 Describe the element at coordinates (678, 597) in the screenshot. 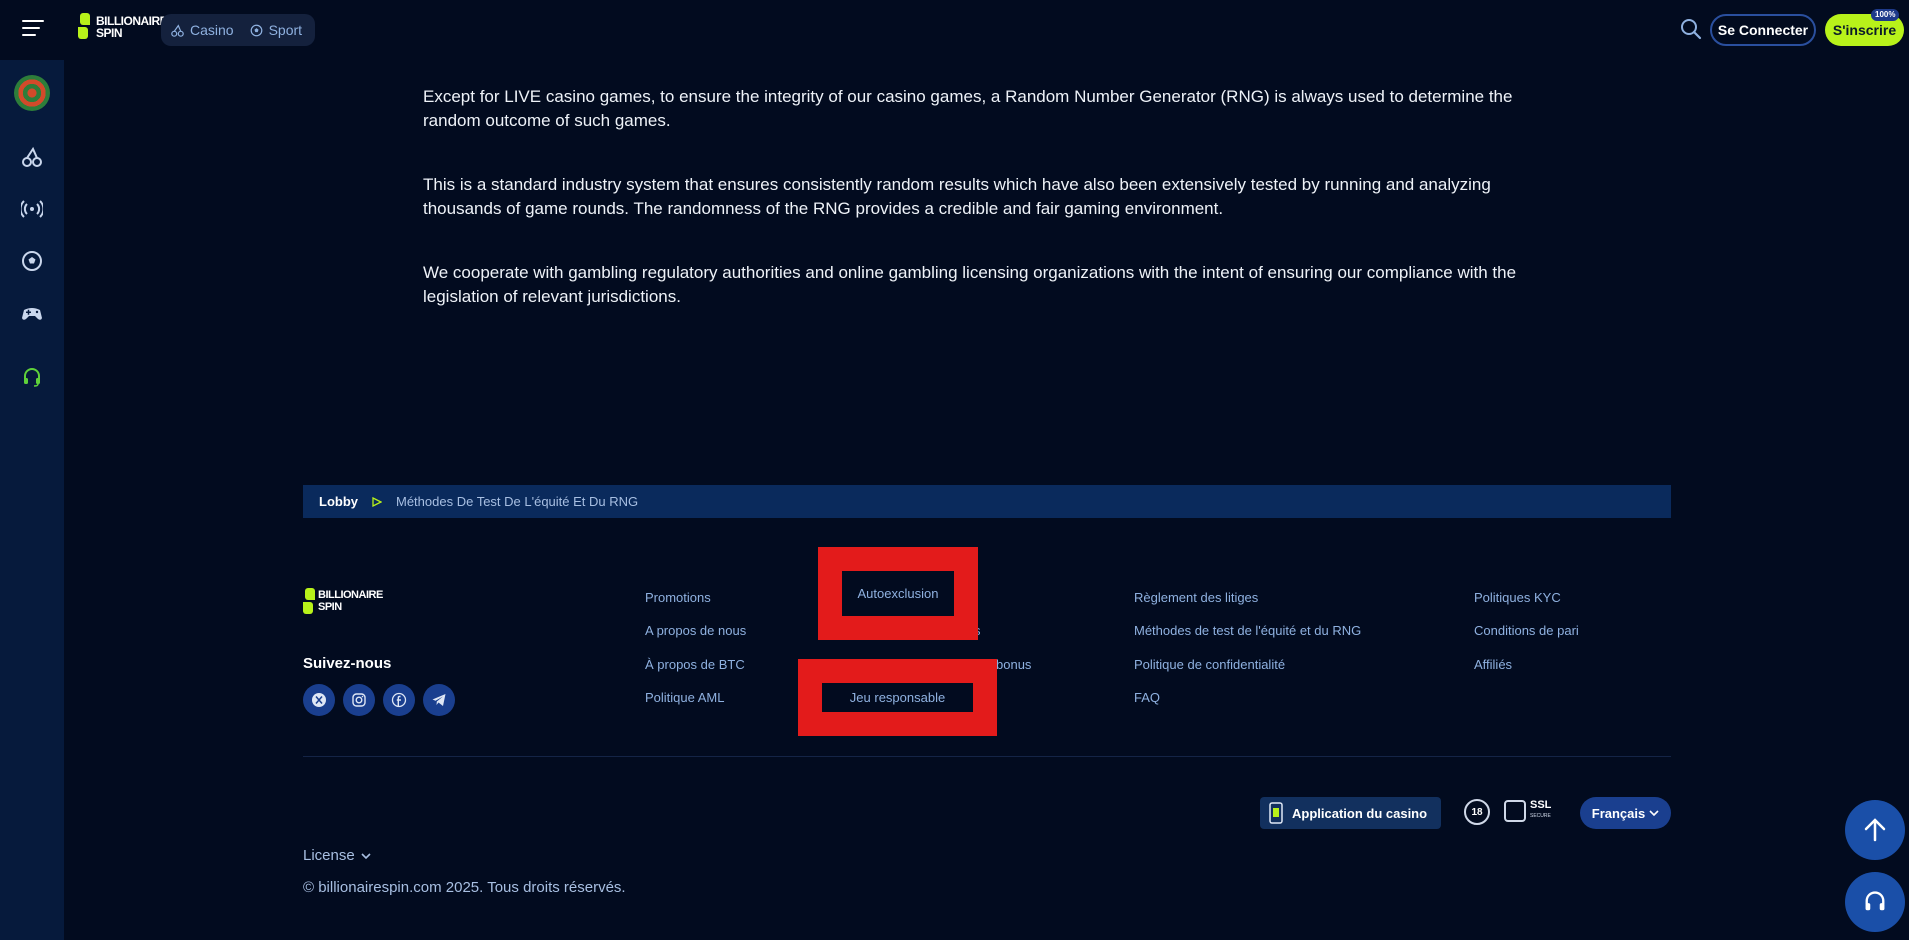

I see `footer-link-promotions: Promotions` at that location.